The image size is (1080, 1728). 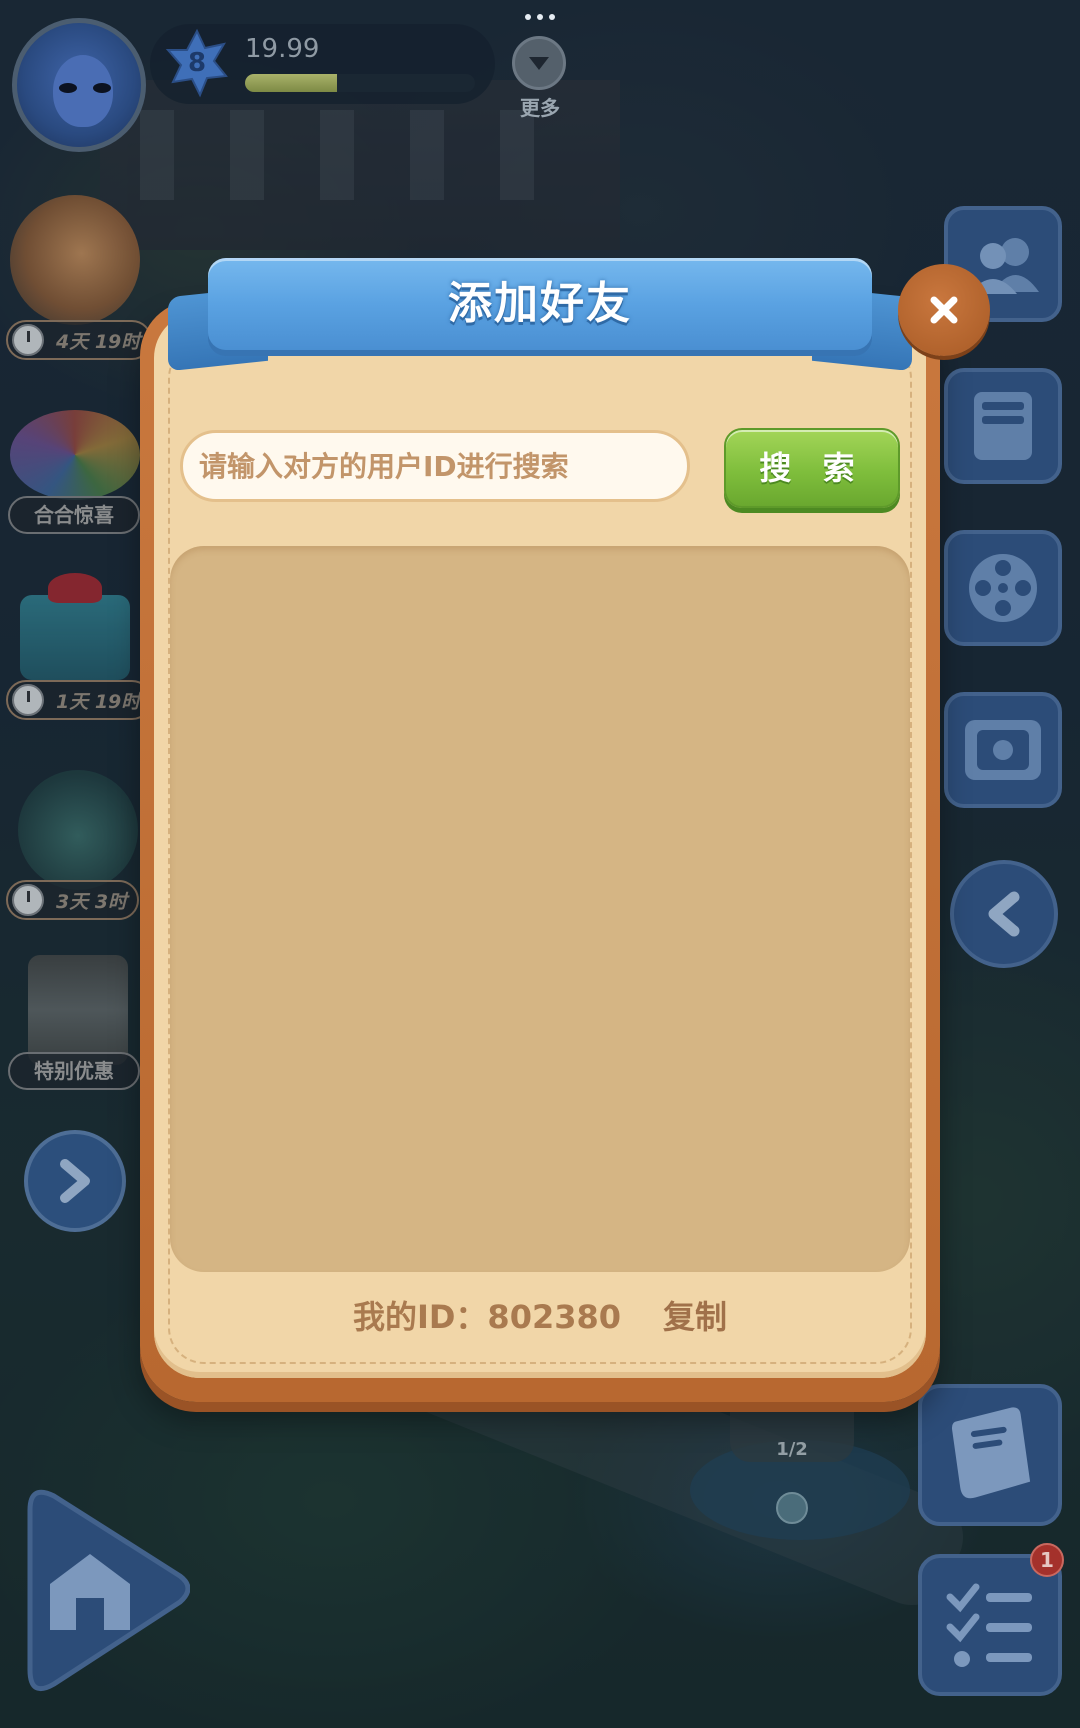 What do you see at coordinates (75, 455) in the screenshot?
I see `prize-wheel-icon` at bounding box center [75, 455].